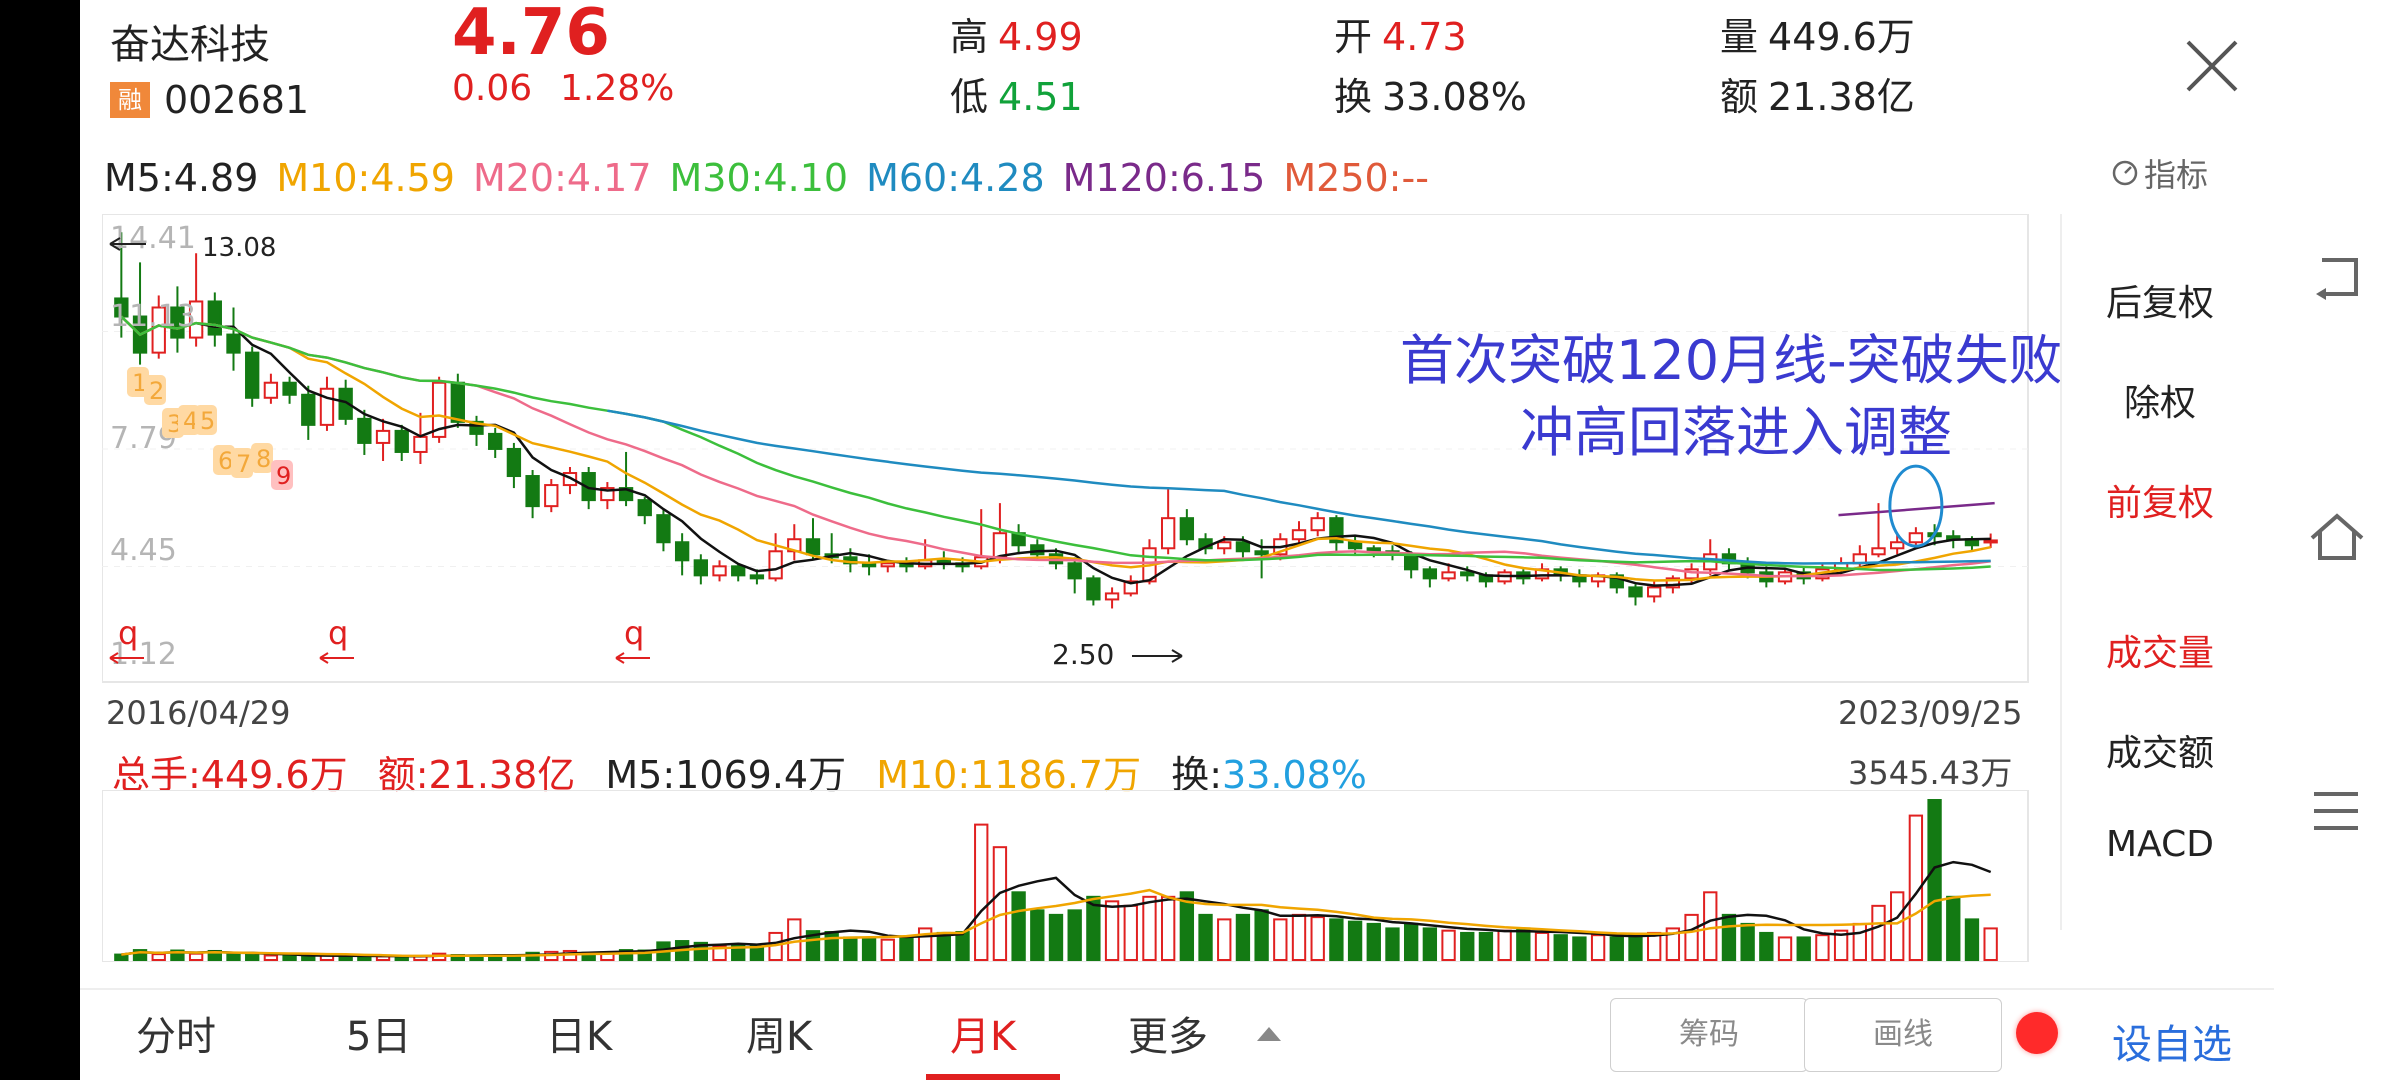 This screenshot has width=2400, height=1080. What do you see at coordinates (1066, 876) in the screenshot?
I see `volume-chart` at bounding box center [1066, 876].